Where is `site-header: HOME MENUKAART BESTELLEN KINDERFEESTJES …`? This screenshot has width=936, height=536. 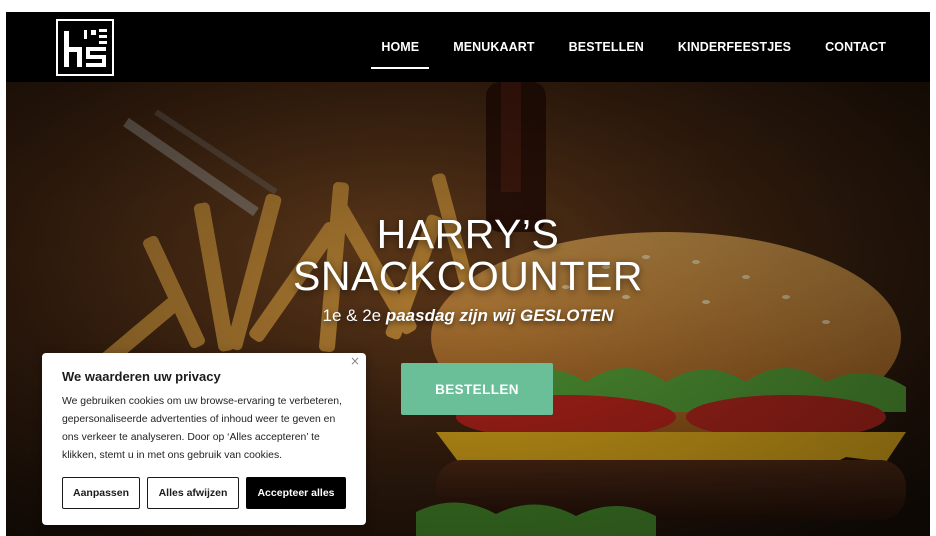
site-header: HOME MENUKAART BESTELLEN KINDERFEESTJES … is located at coordinates (468, 47).